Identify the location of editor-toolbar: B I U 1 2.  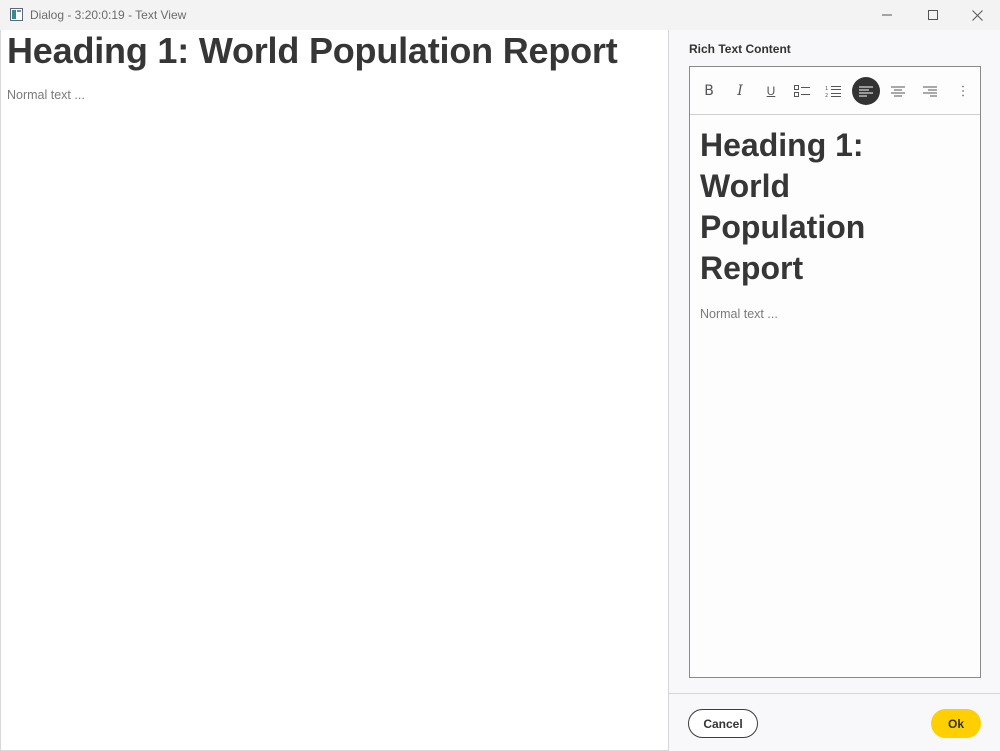
(835, 91).